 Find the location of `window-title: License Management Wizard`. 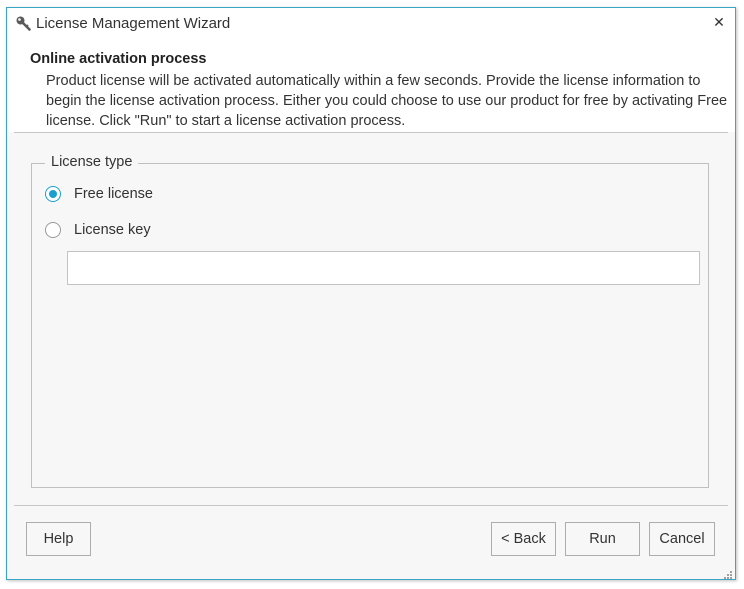

window-title: License Management Wizard is located at coordinates (133, 23).